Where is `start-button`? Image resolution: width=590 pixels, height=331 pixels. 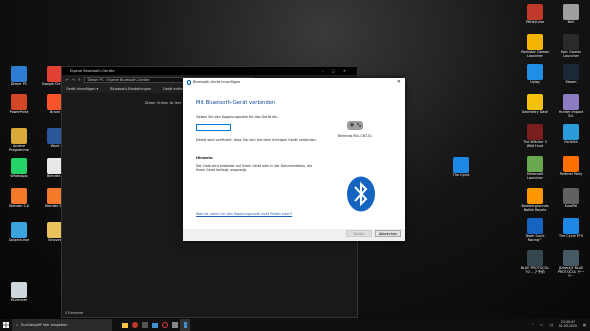
start-button is located at coordinates (6, 325).